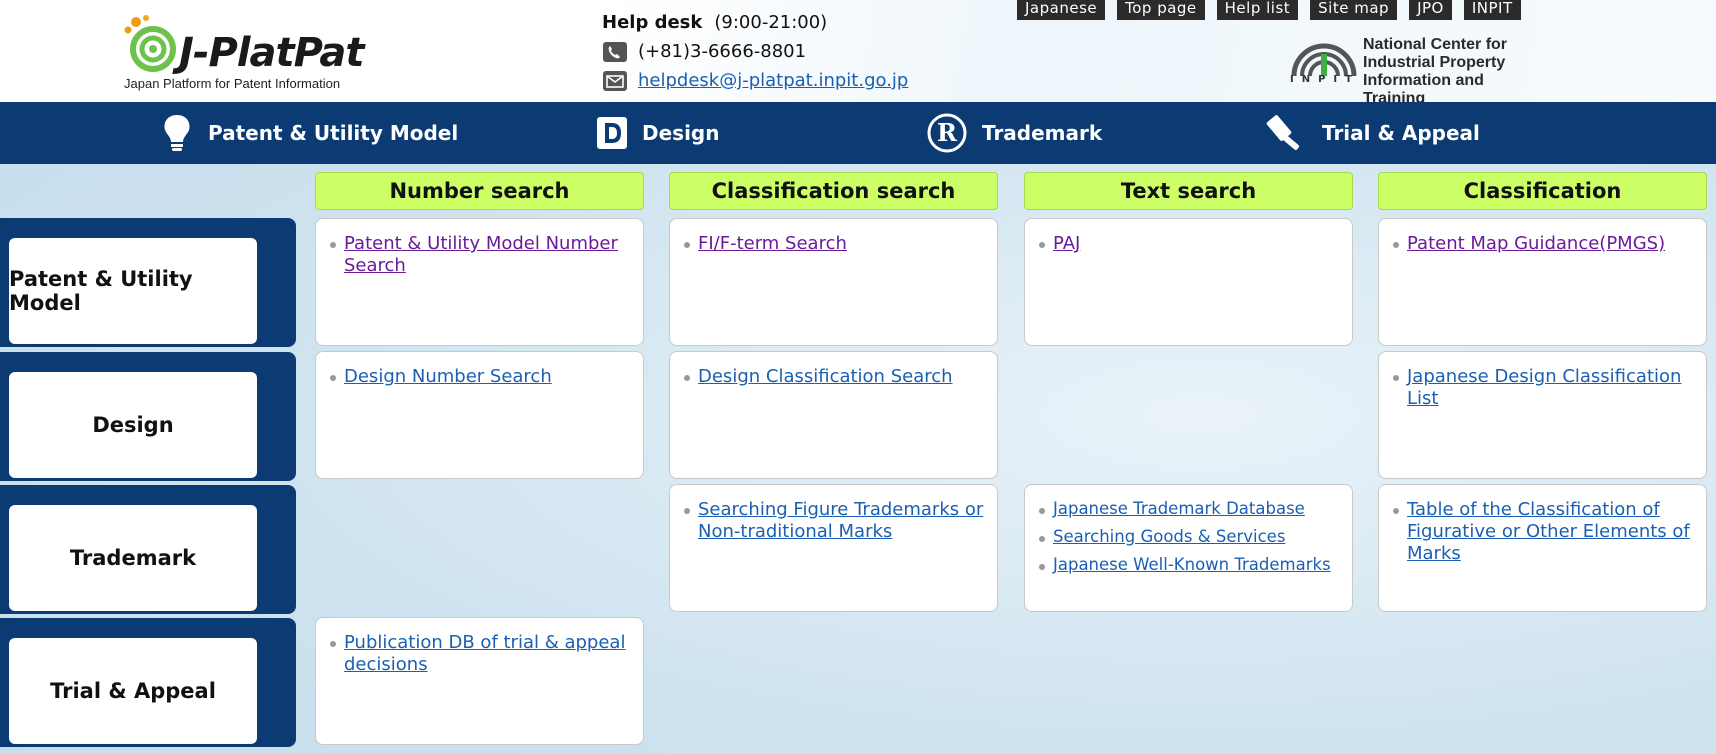  What do you see at coordinates (652, 22) in the screenshot?
I see `help-desk-title: Help desk` at bounding box center [652, 22].